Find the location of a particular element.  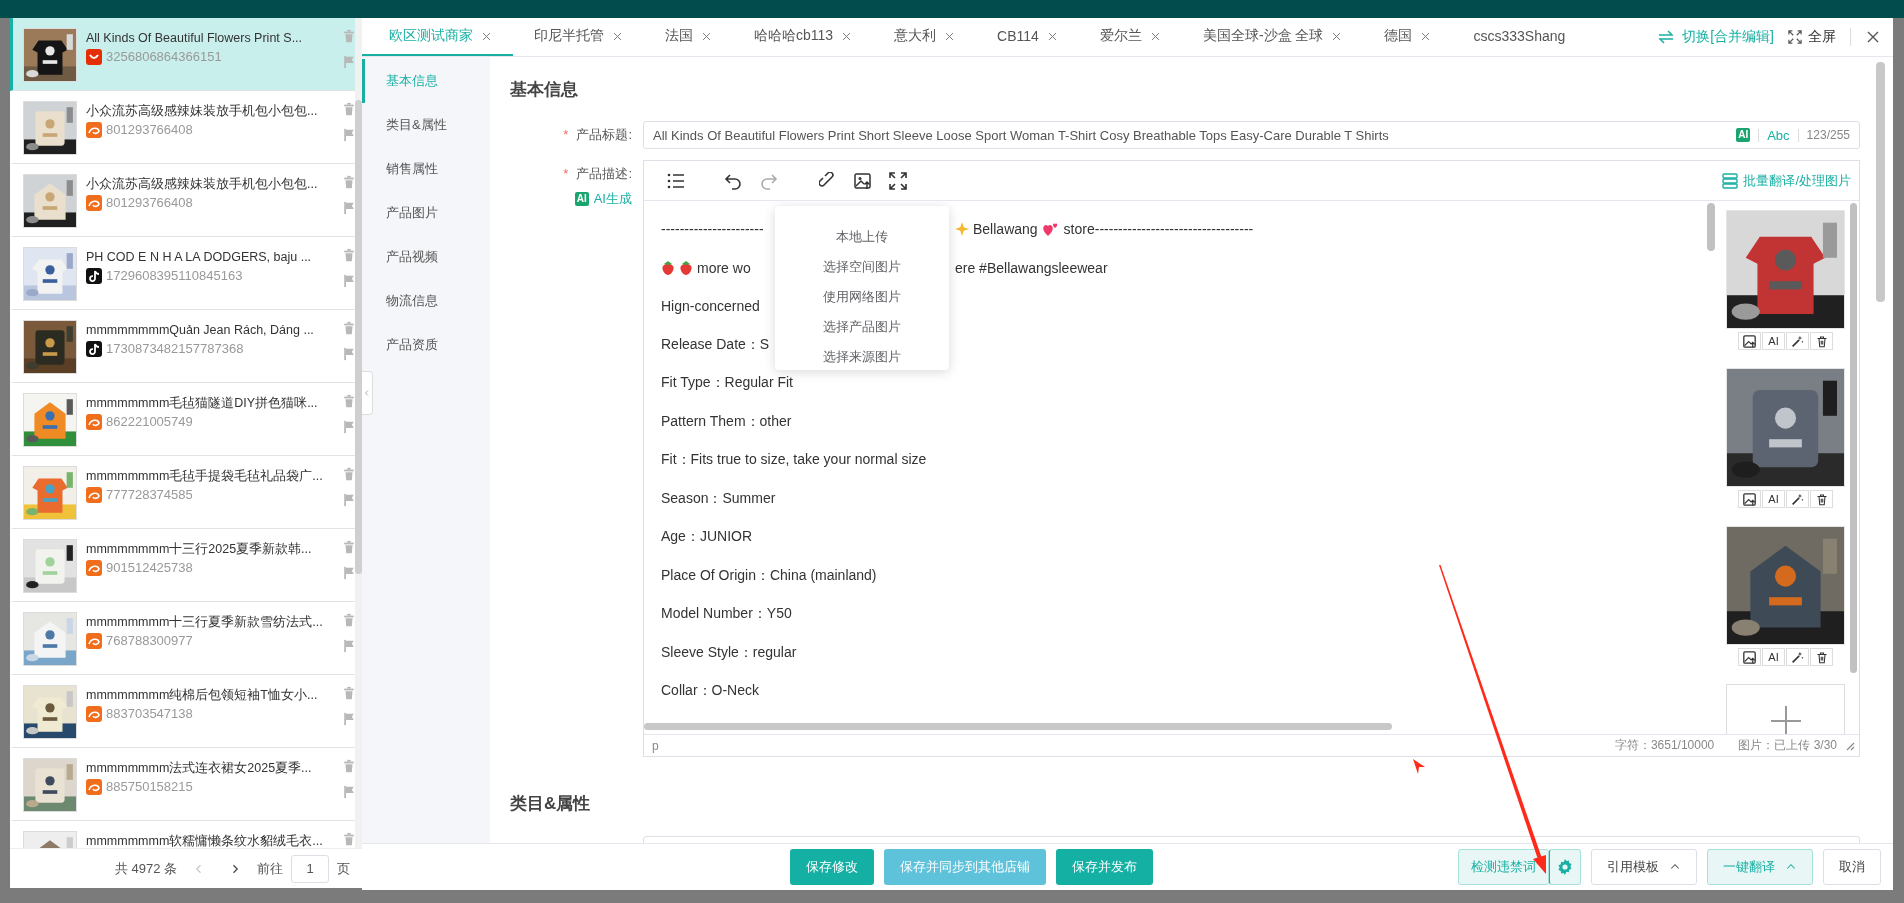

menu-item: 使用网络图片 is located at coordinates (862, 297).